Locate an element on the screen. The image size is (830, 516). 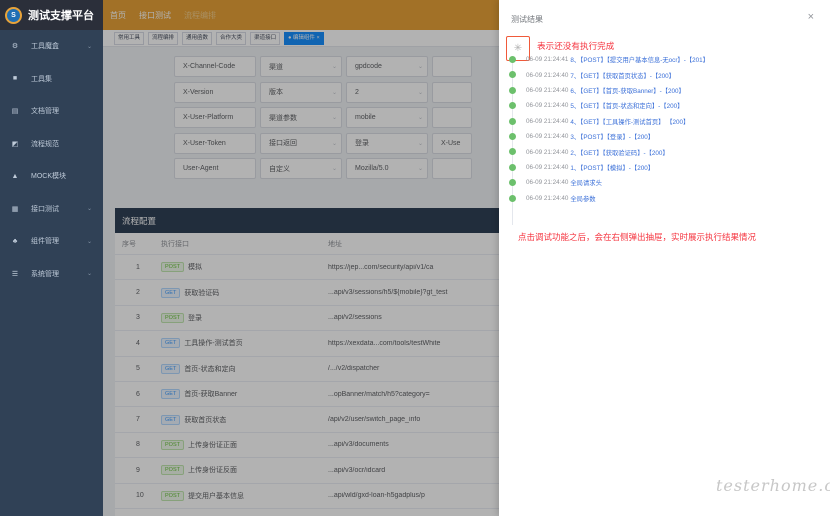
logo: S 测试支撑平台 is located at coordinates (51, 15).